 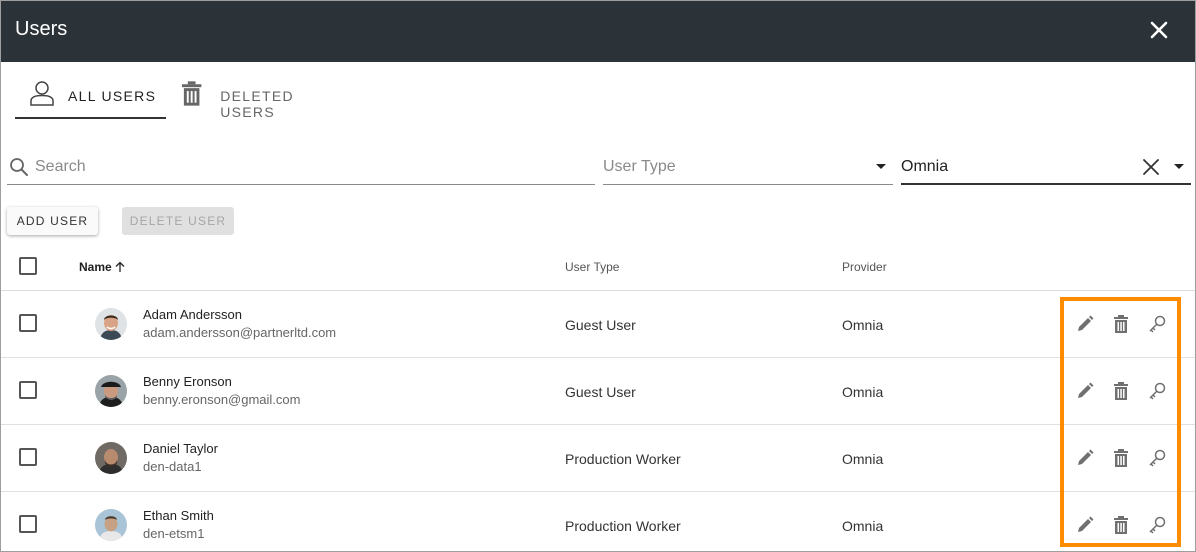 I want to click on column-header-user-type: User Type, so click(x=592, y=267).